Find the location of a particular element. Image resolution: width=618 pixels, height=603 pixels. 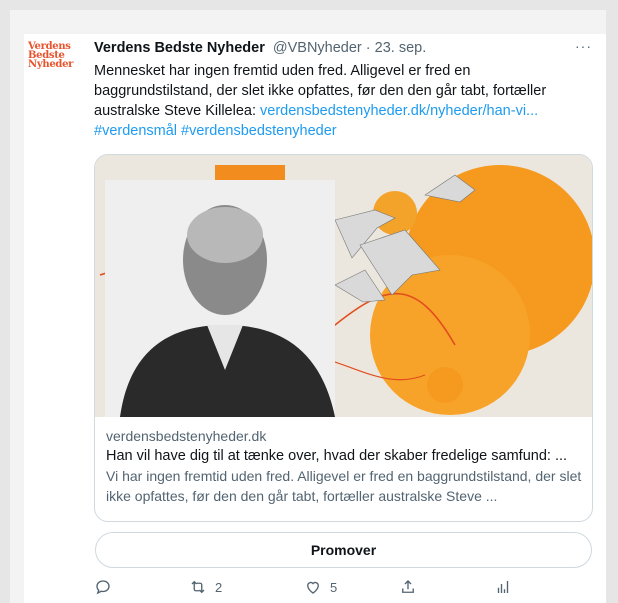

retweet-count: 2 is located at coordinates (219, 587).